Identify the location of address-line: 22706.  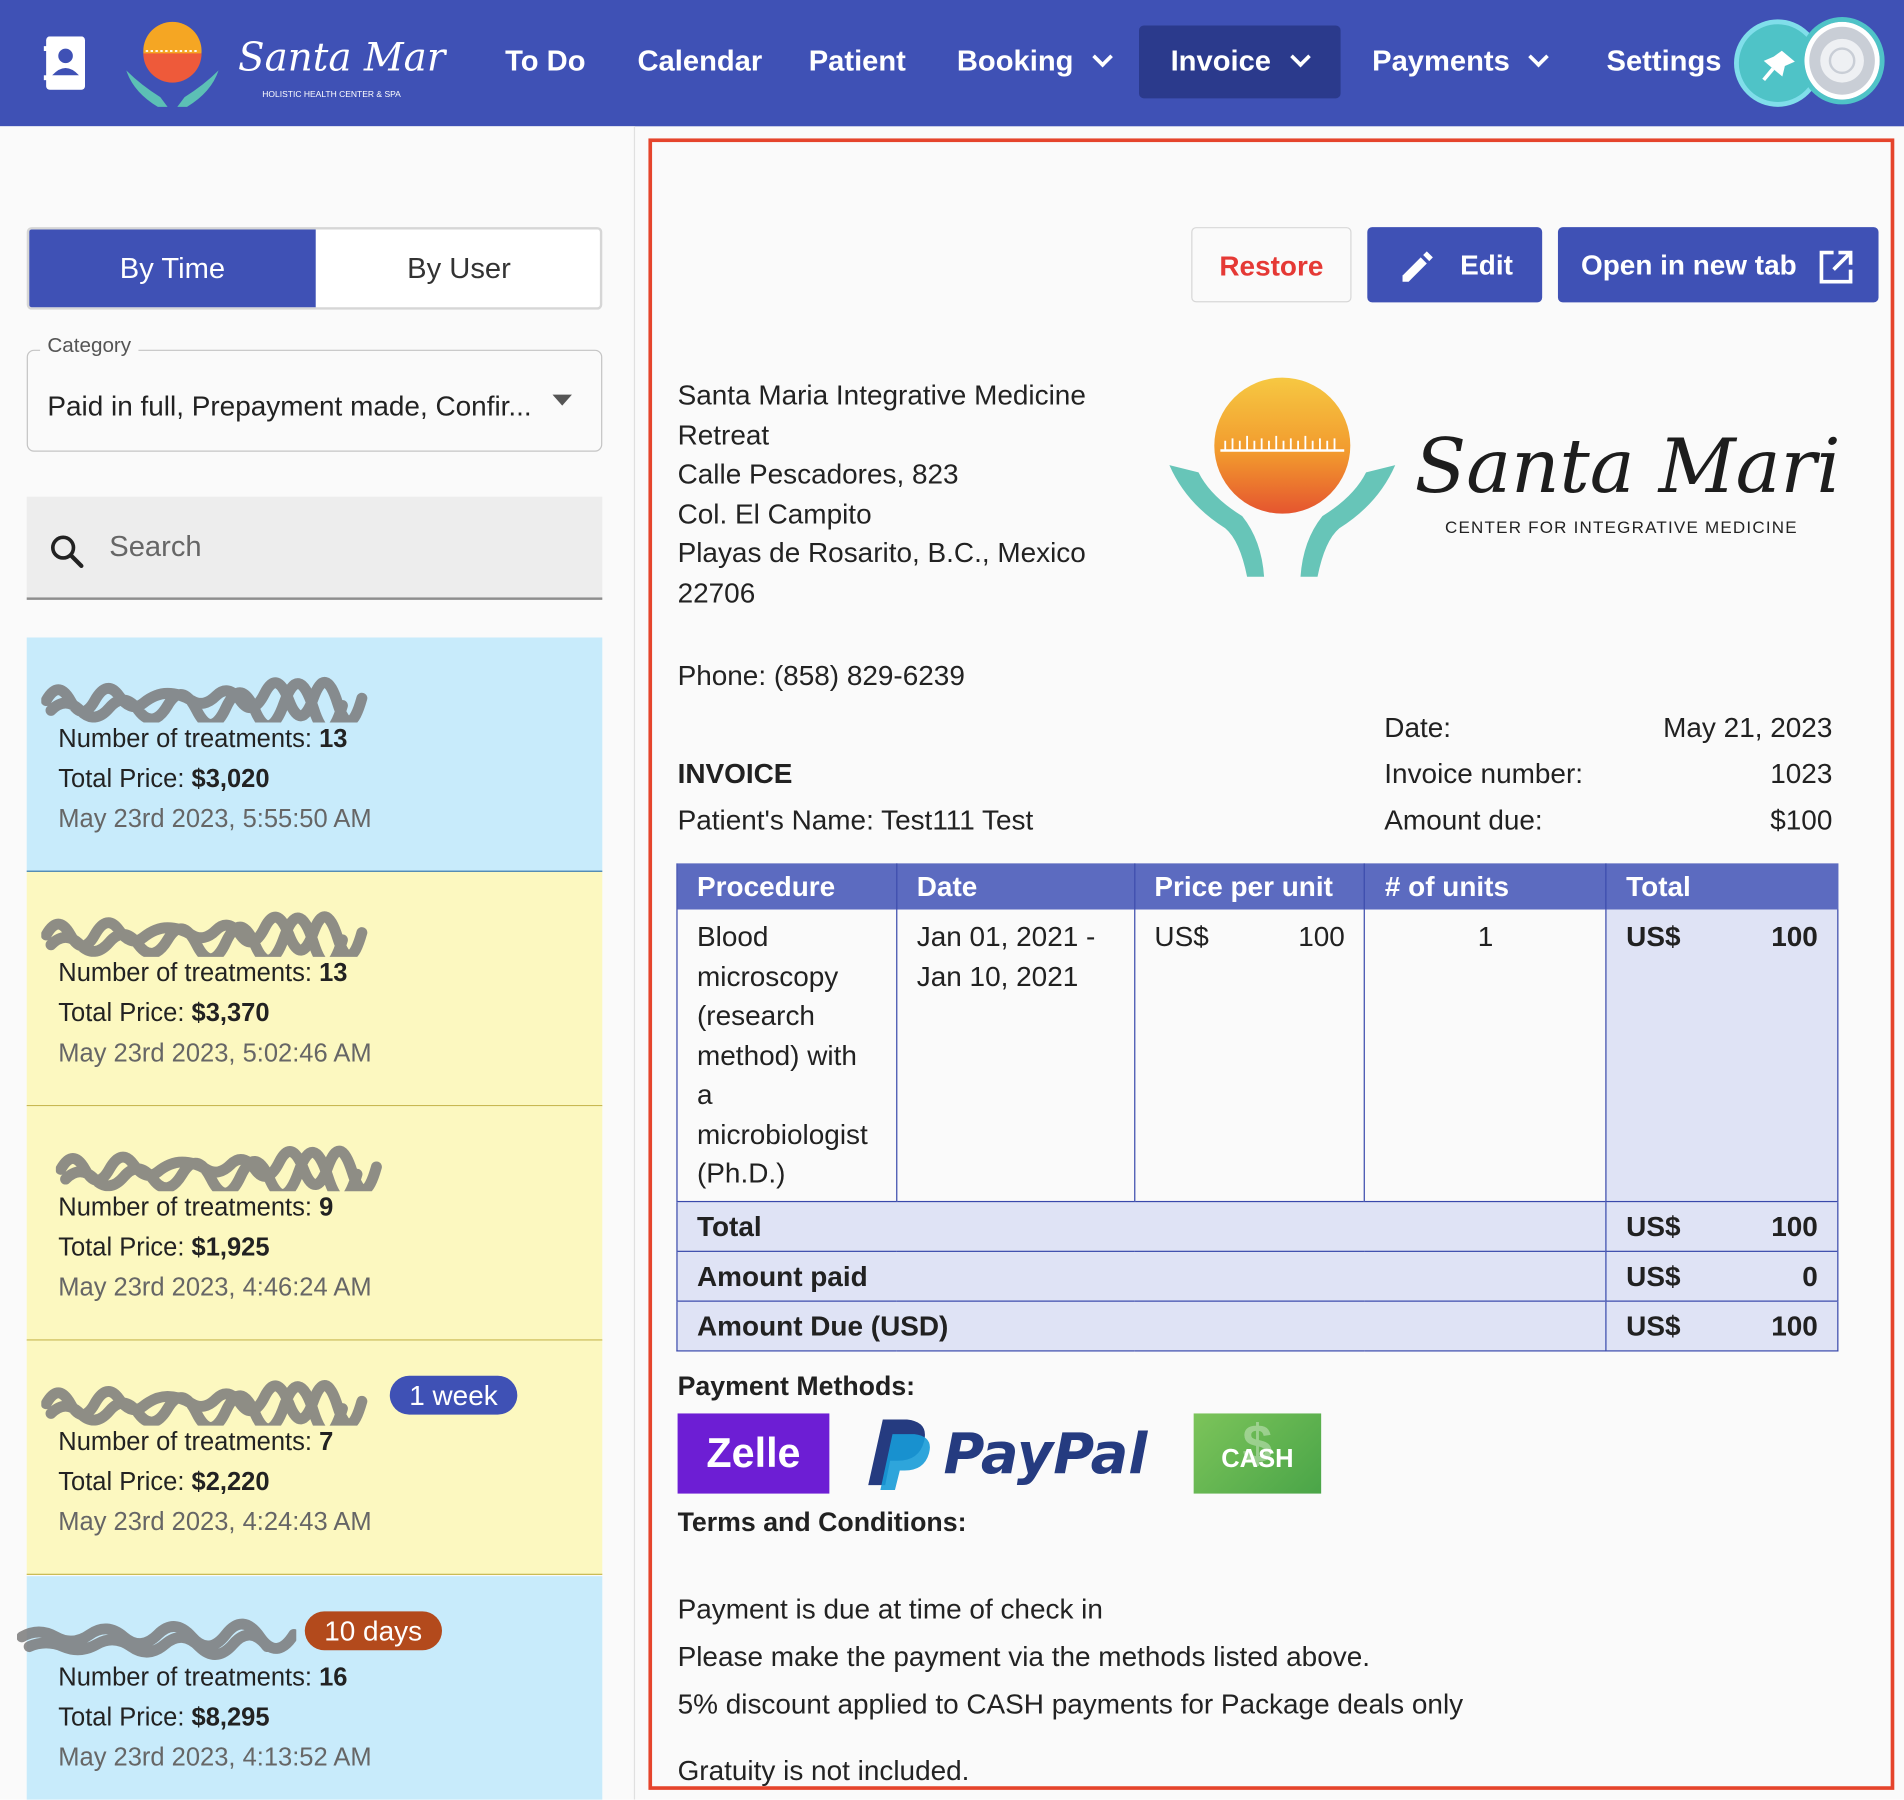
(716, 592).